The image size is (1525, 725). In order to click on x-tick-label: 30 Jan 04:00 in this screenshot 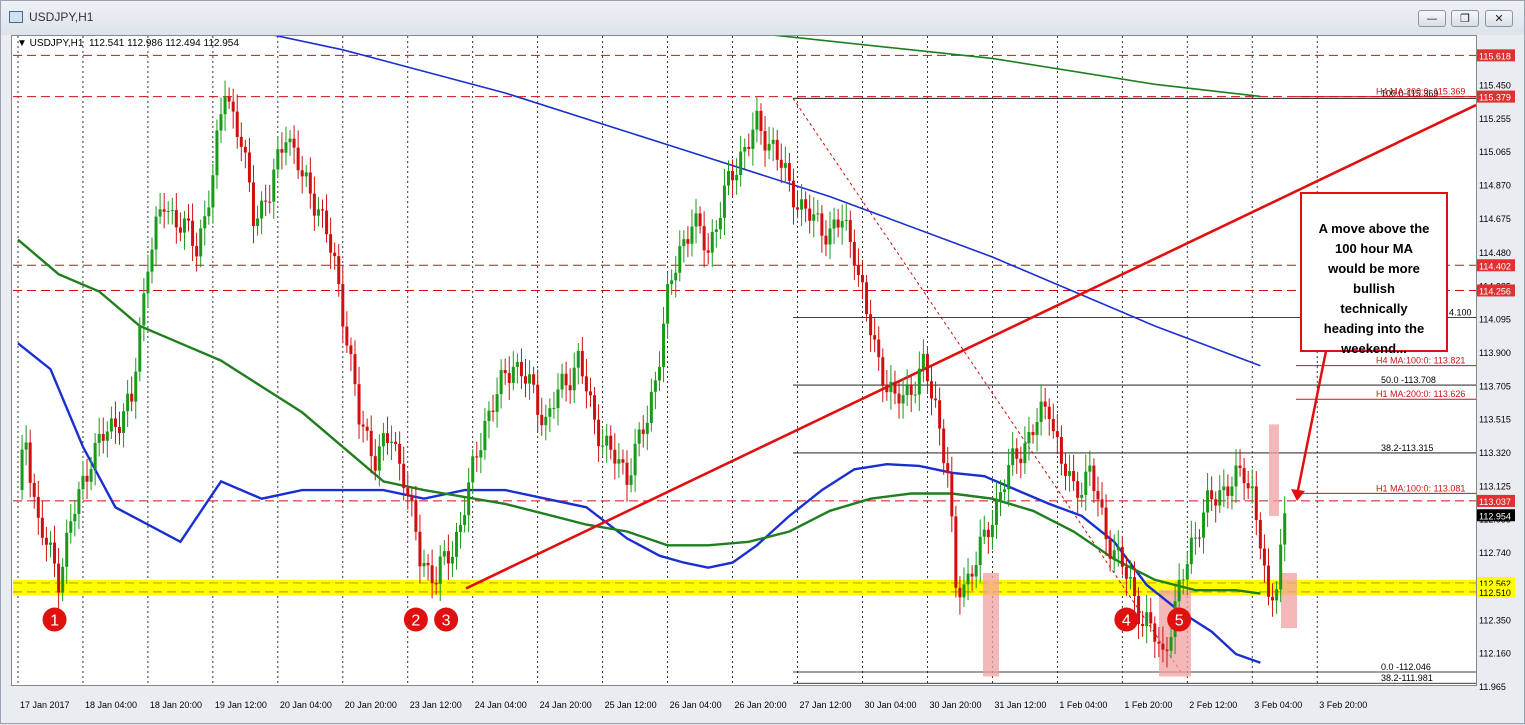, I will do `click(890, 705)`.